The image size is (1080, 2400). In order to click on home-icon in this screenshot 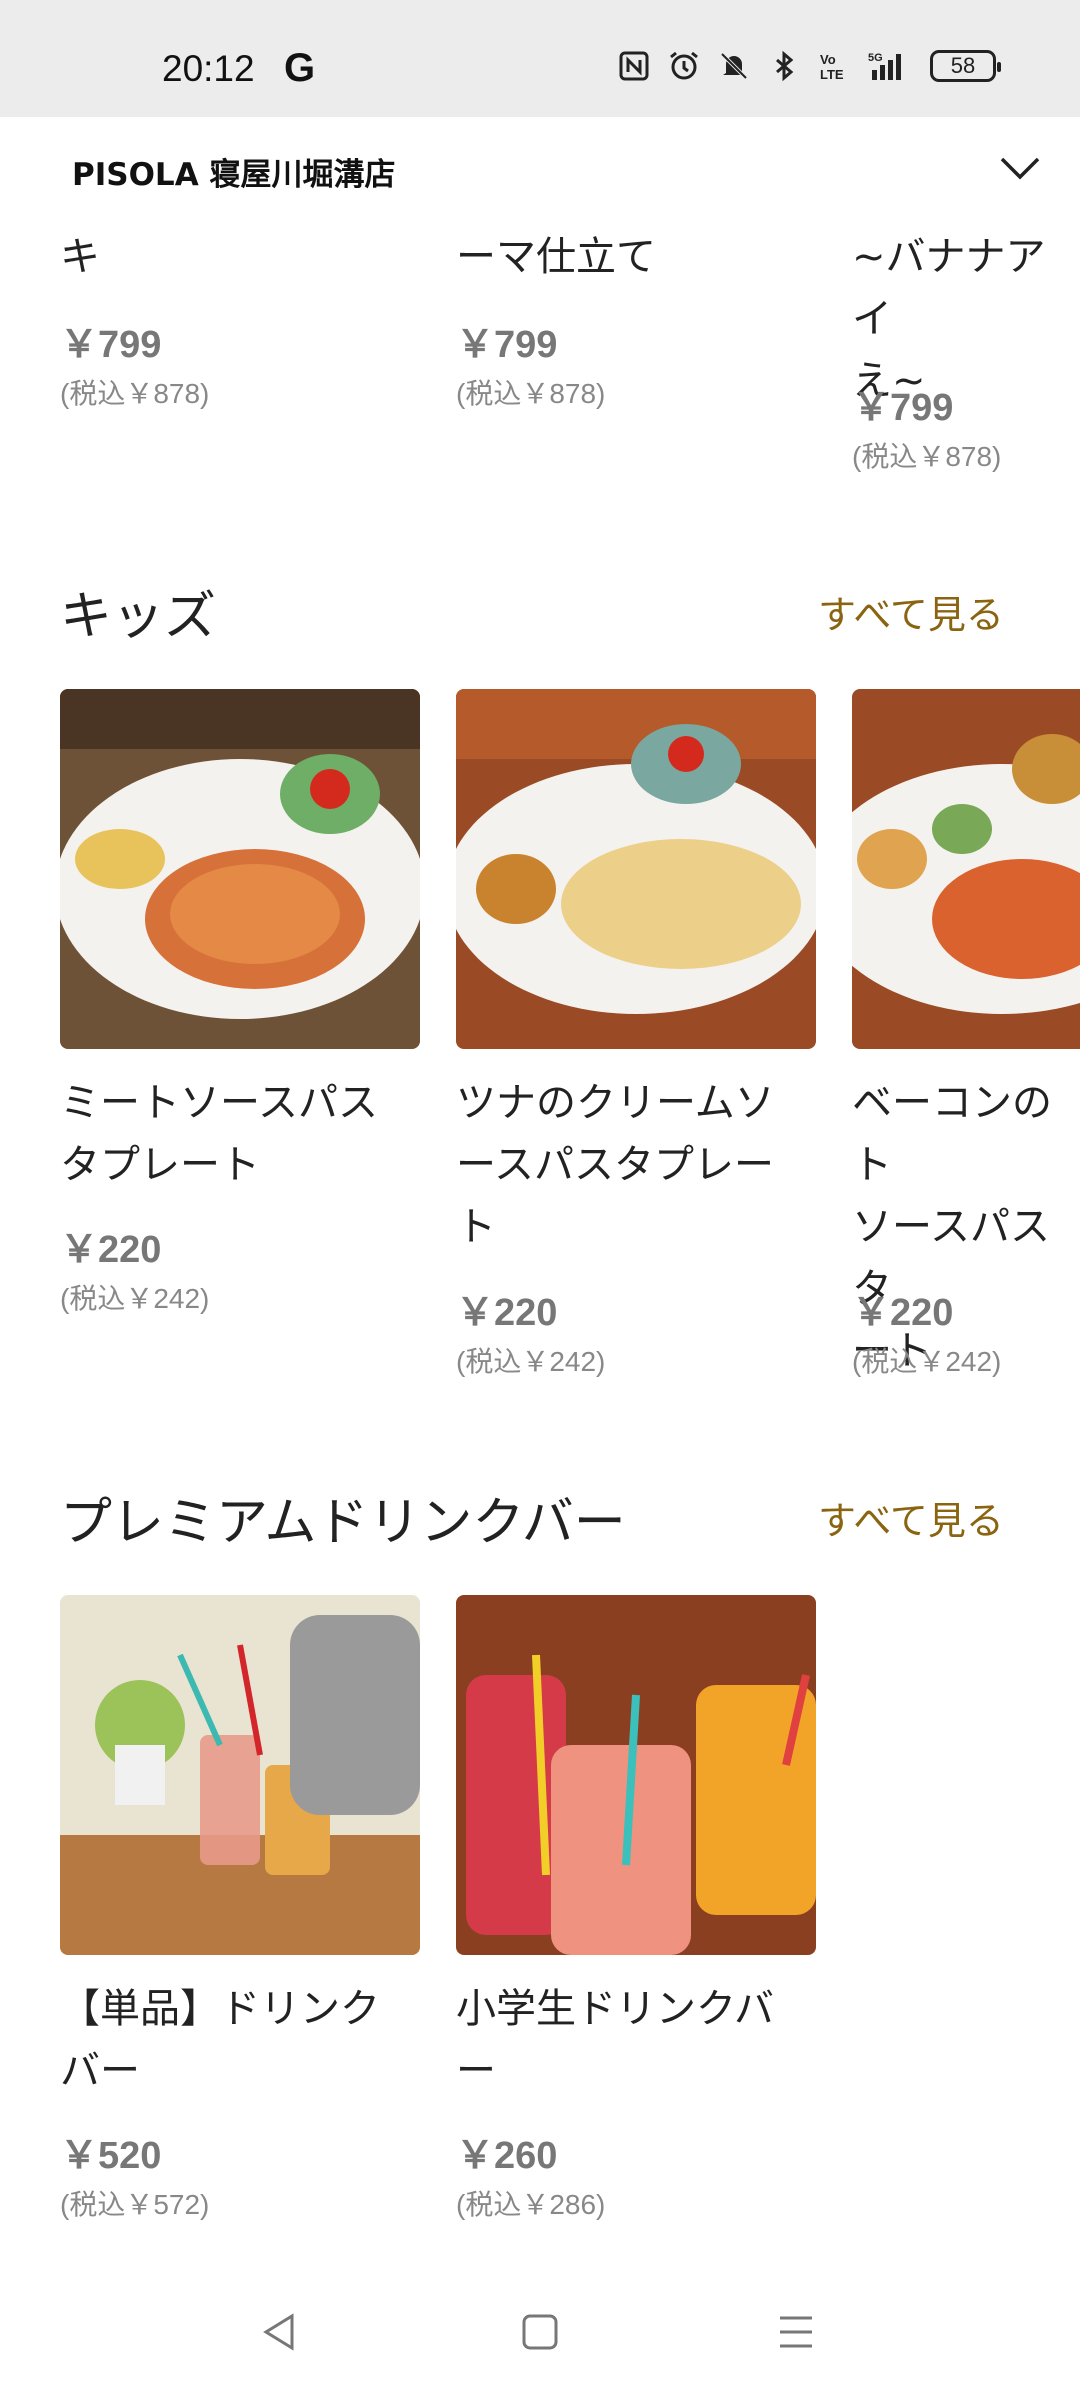, I will do `click(540, 2332)`.